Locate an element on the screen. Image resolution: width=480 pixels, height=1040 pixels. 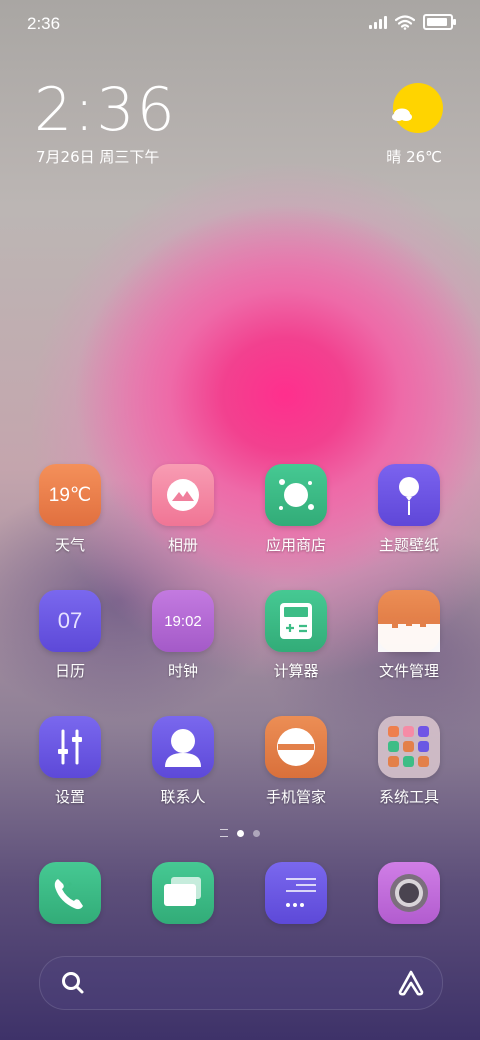
app-calculator: 计算器 is located at coordinates (296, 635).